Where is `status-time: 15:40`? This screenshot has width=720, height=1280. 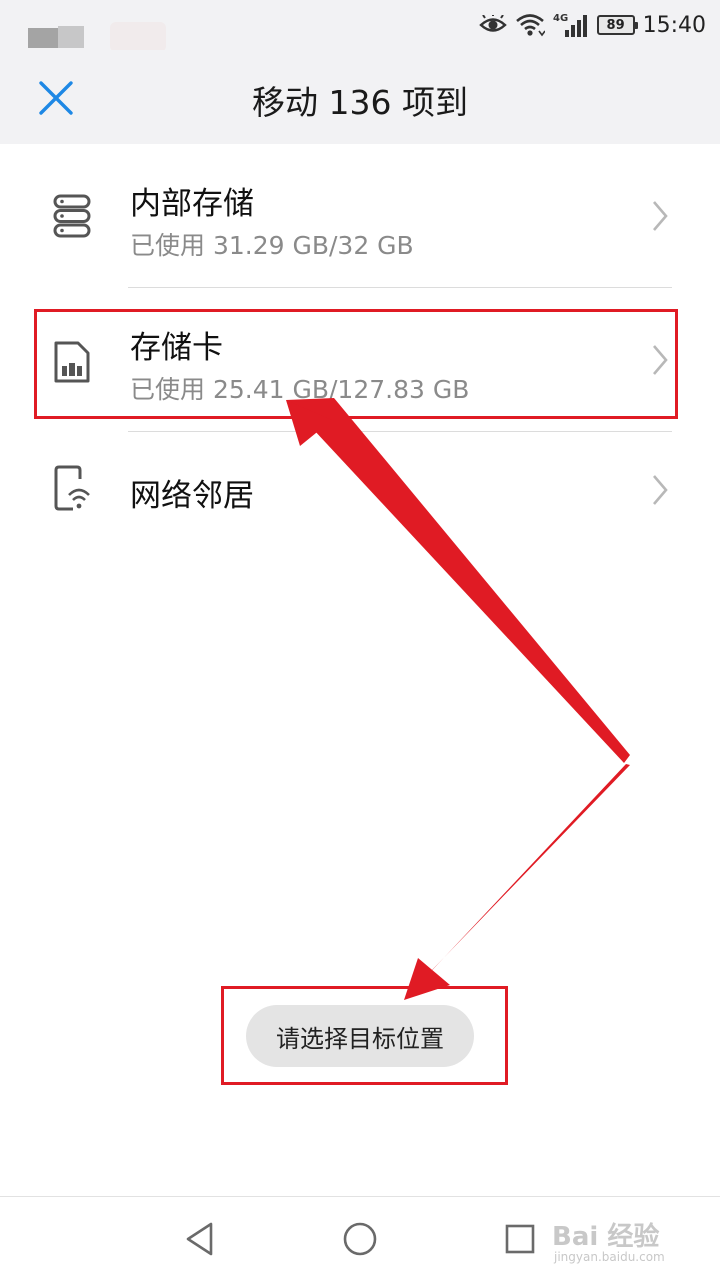 status-time: 15:40 is located at coordinates (674, 25).